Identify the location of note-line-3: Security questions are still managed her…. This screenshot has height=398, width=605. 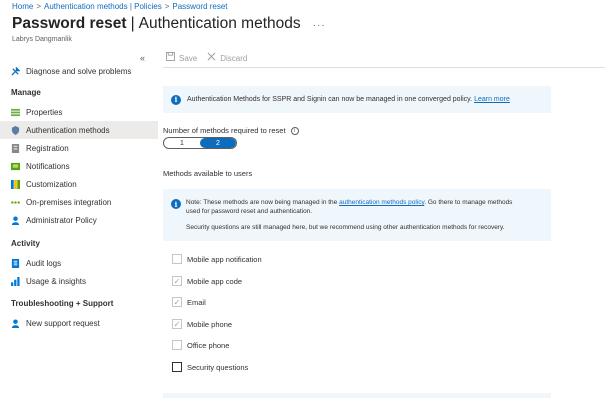
(345, 227).